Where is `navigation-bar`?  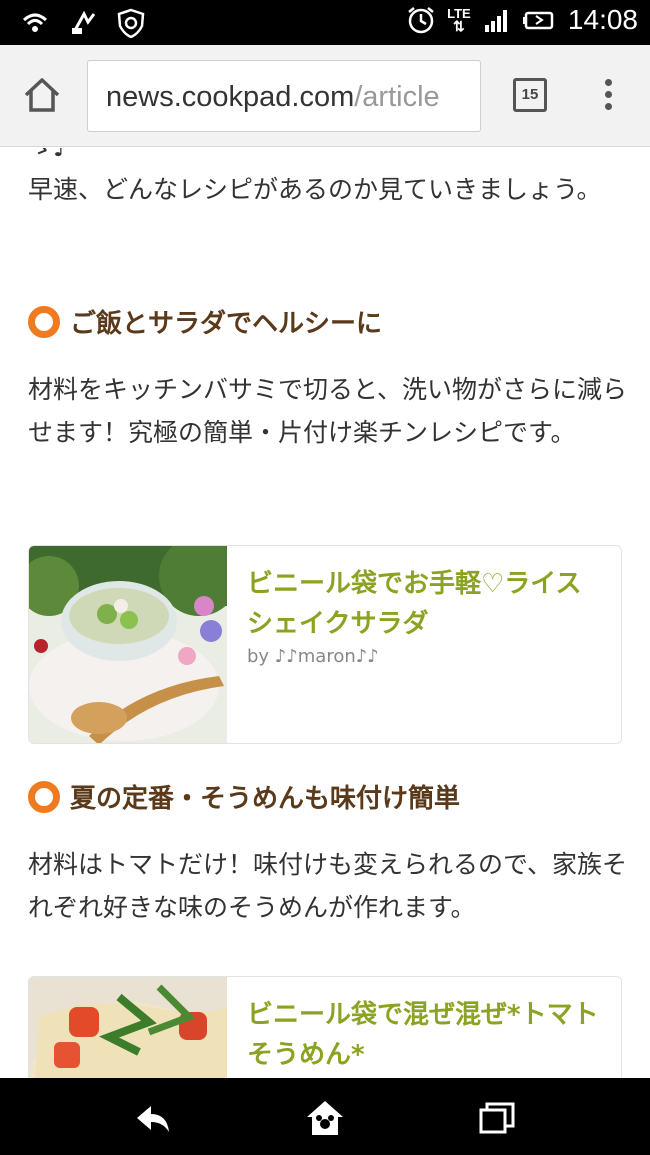
navigation-bar is located at coordinates (325, 1116).